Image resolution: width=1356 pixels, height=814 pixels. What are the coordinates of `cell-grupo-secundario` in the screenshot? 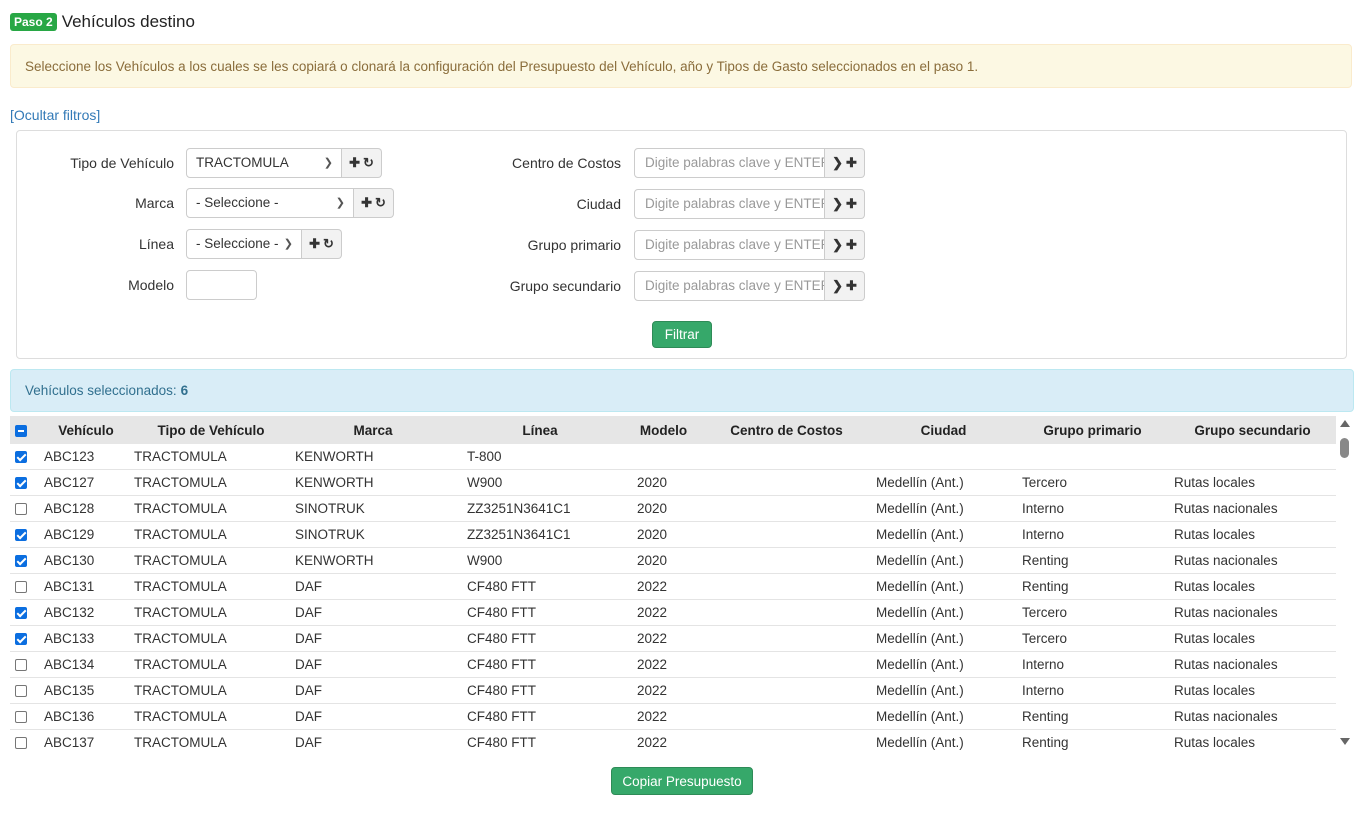 It's located at (1252, 457).